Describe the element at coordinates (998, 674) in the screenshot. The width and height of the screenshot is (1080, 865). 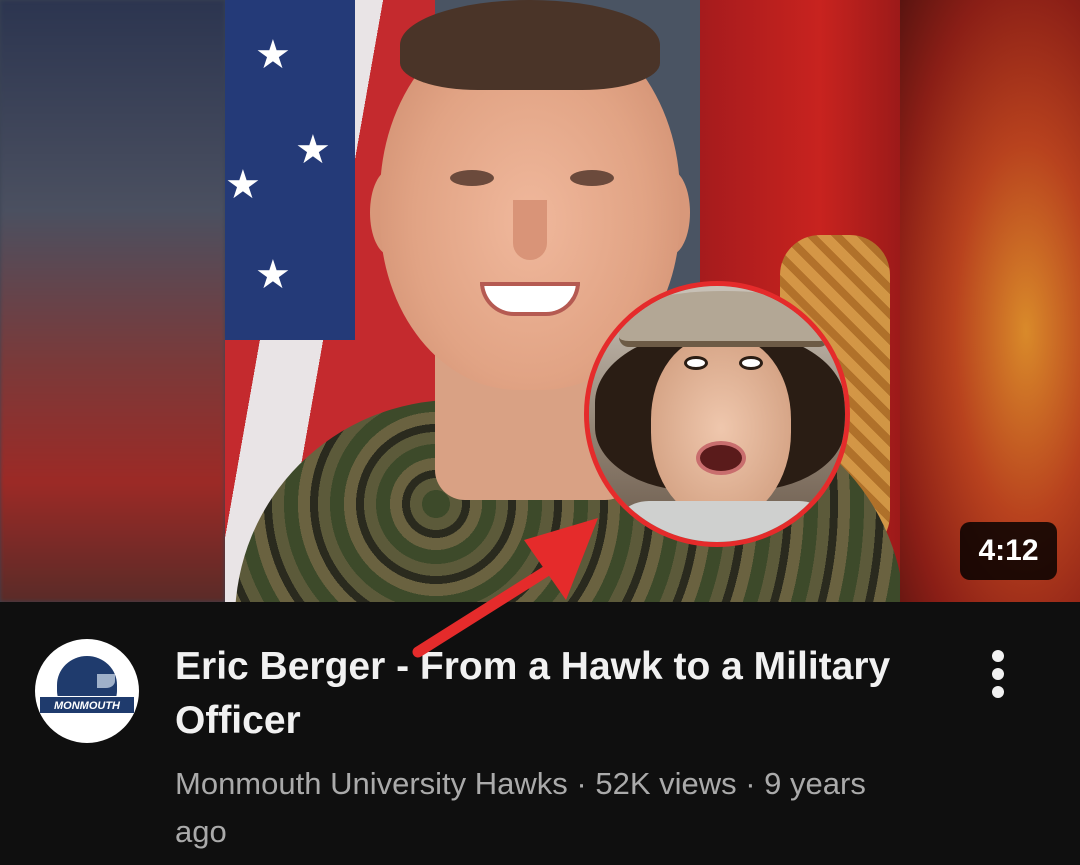
I see `more-vertical-icon` at that location.